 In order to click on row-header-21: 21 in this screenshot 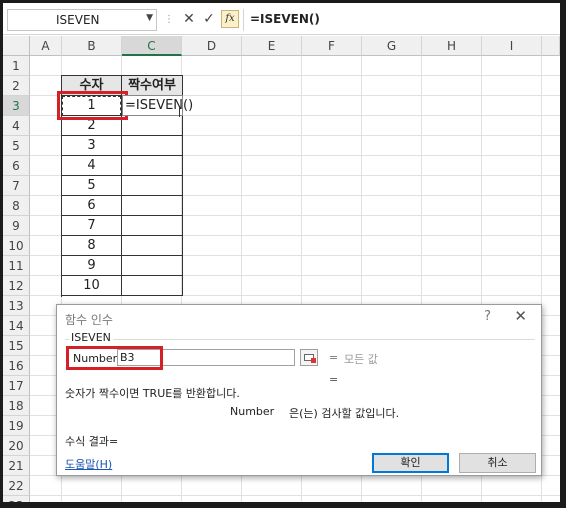, I will do `click(16, 466)`.